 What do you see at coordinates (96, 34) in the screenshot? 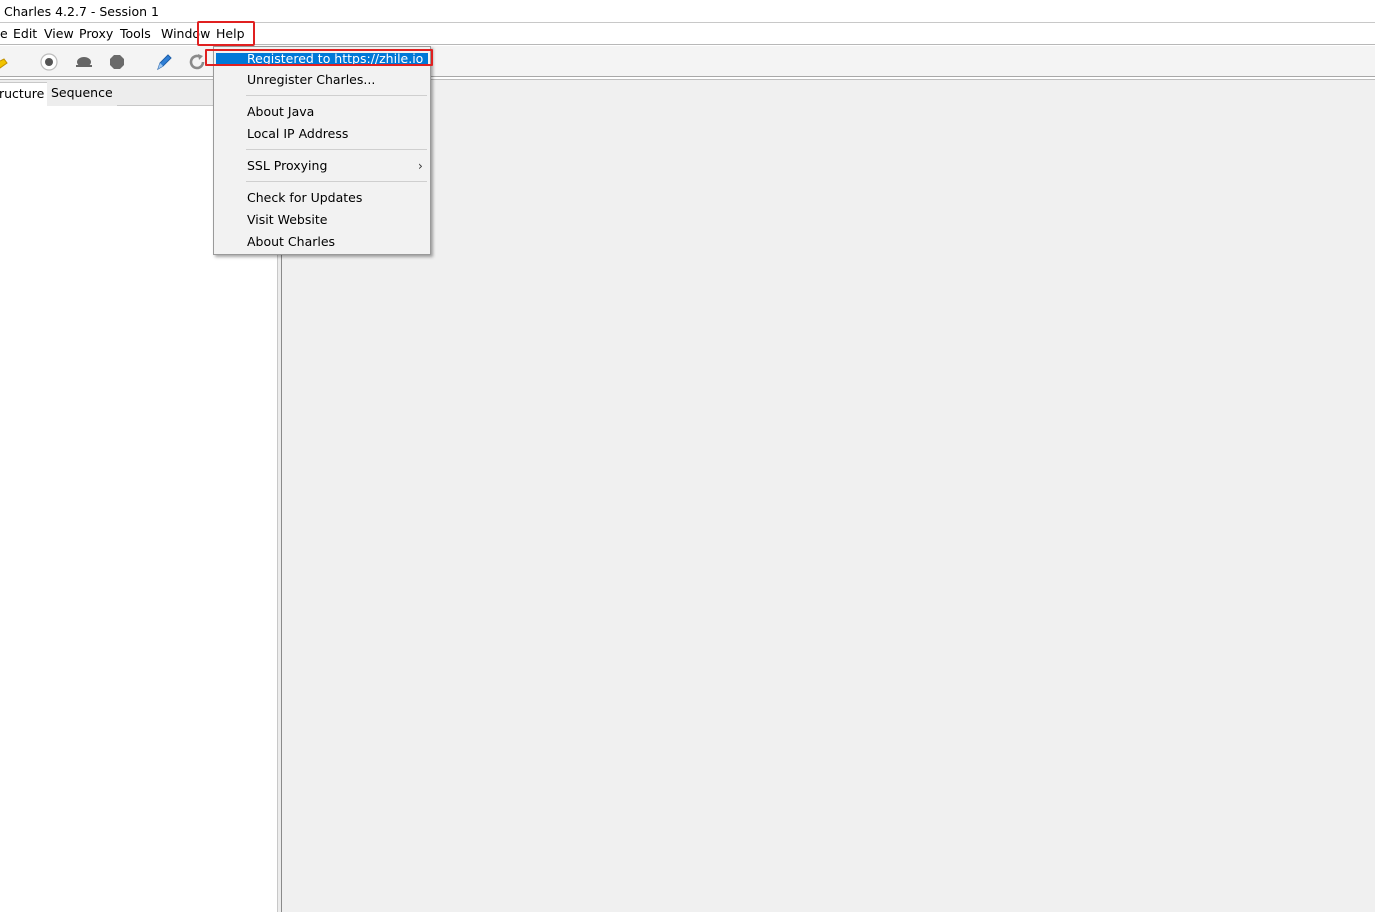
I see `menu-proxy: Proxy` at bounding box center [96, 34].